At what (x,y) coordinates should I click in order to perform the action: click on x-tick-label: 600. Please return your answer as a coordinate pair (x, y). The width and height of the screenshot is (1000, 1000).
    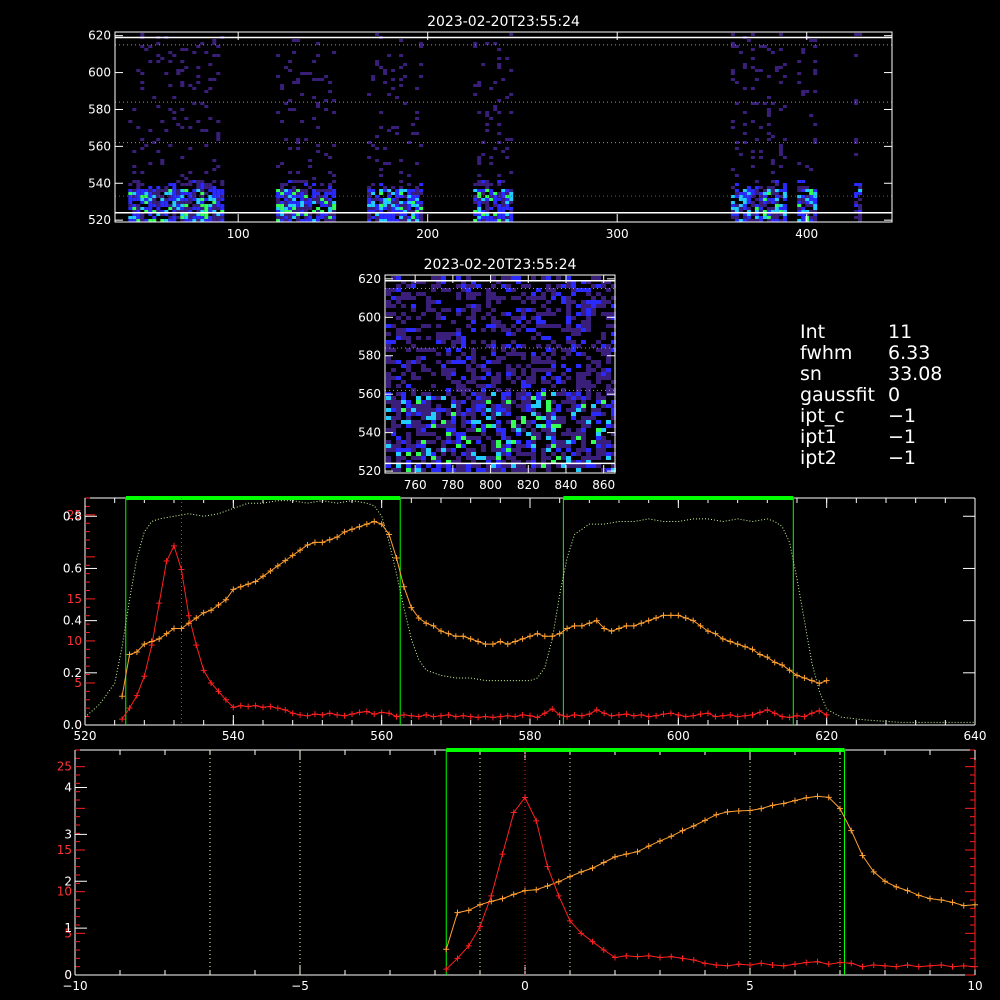
    Looking at the image, I should click on (678, 736).